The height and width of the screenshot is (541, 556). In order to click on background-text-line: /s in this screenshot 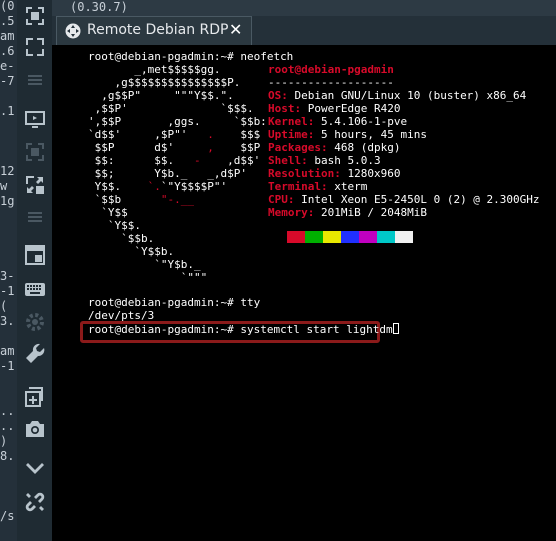, I will do `click(7, 516)`.